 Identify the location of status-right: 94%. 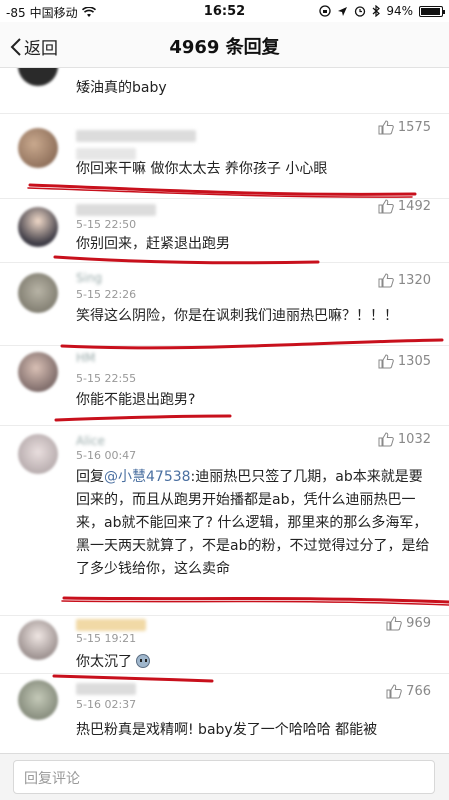
(382, 11).